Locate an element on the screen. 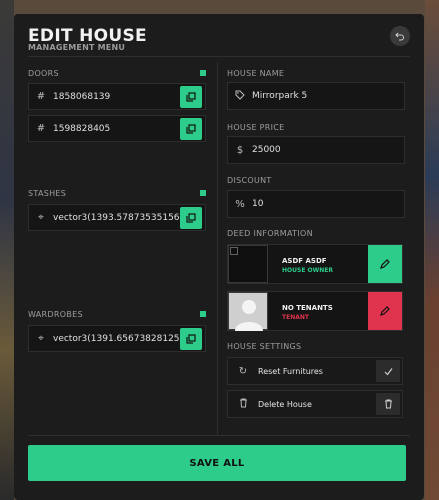 The width and height of the screenshot is (439, 500). copy-wardrobe-1-button is located at coordinates (191, 339).